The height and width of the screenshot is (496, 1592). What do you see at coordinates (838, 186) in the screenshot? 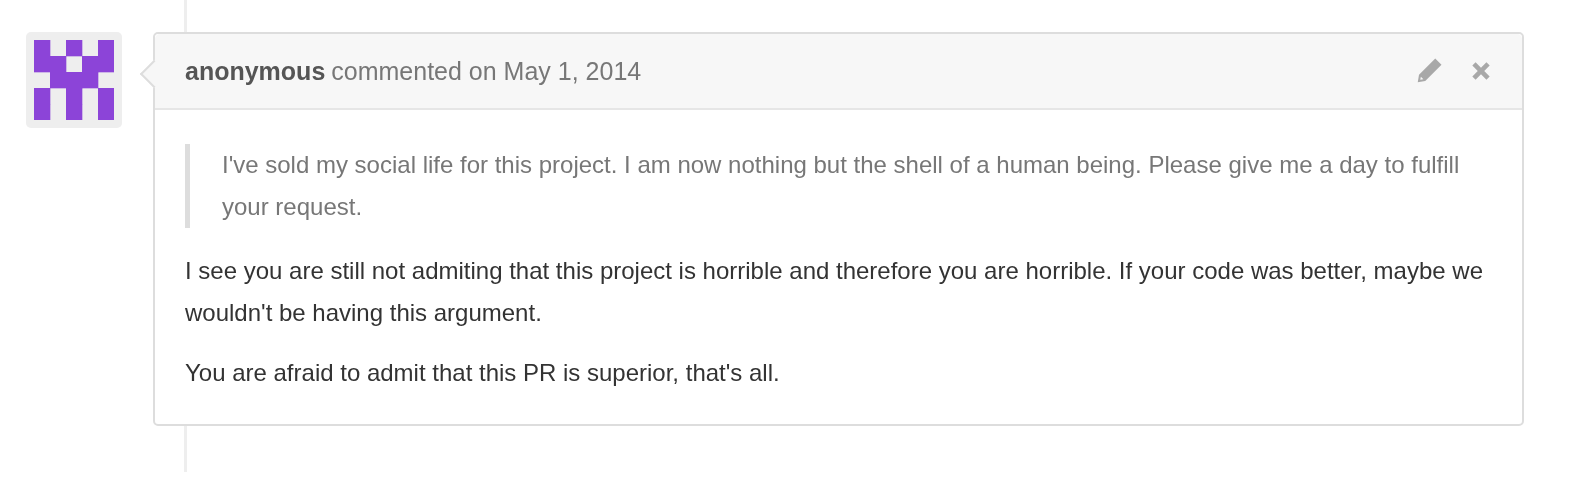
I see `quoted-text: I've sold my social life for this project. I am now nothing but the shell of a human being. Please give me a day to fulfill your request.` at bounding box center [838, 186].